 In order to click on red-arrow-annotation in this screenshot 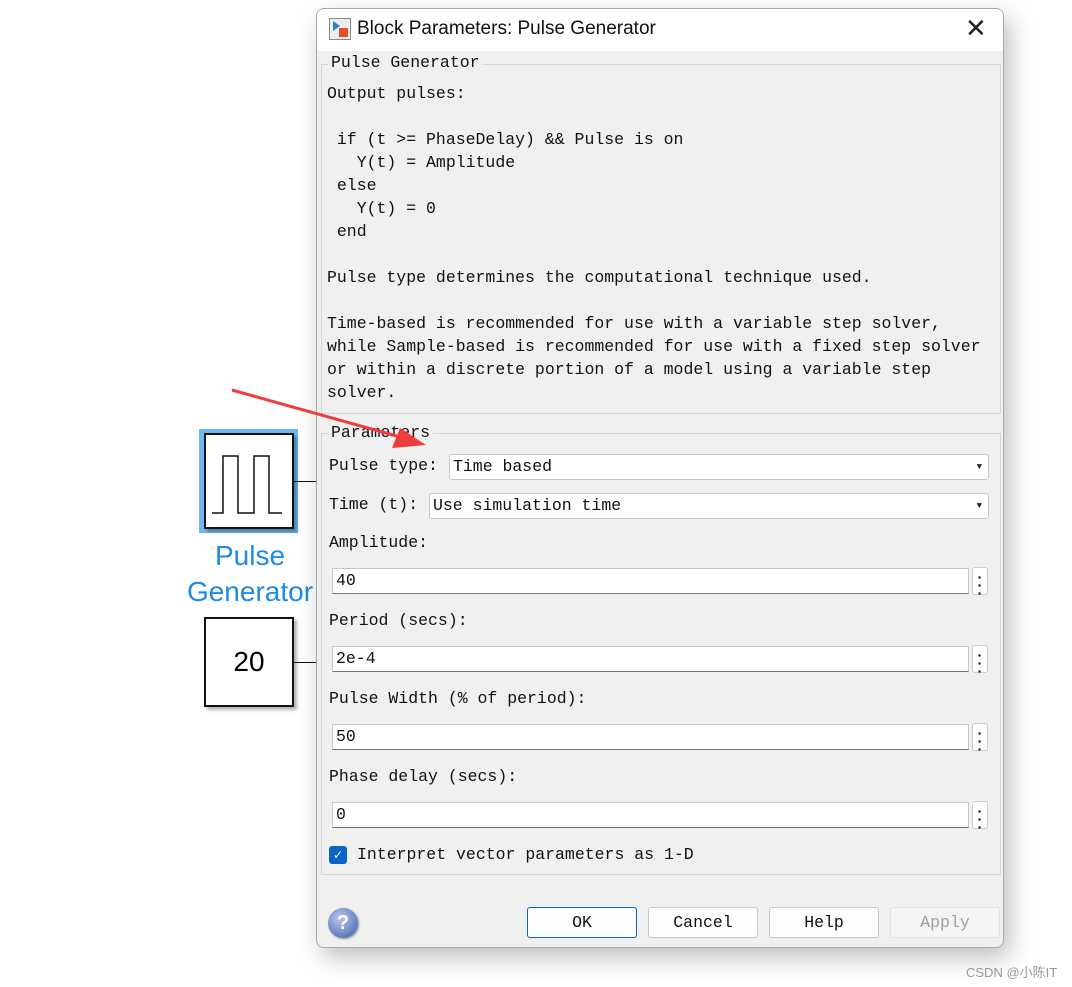, I will do `click(328, 418)`.